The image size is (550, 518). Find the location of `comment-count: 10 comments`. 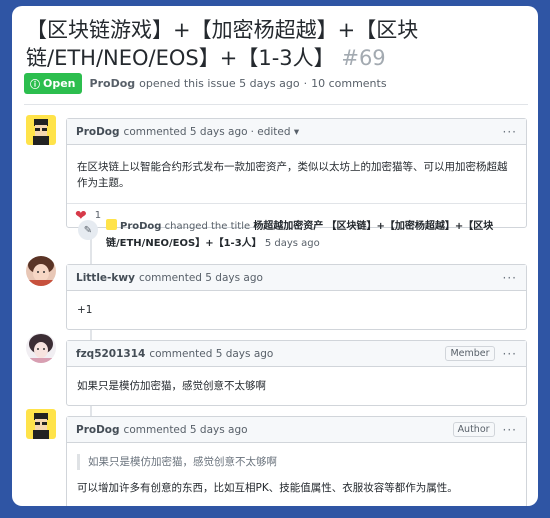

comment-count: 10 comments is located at coordinates (349, 83).